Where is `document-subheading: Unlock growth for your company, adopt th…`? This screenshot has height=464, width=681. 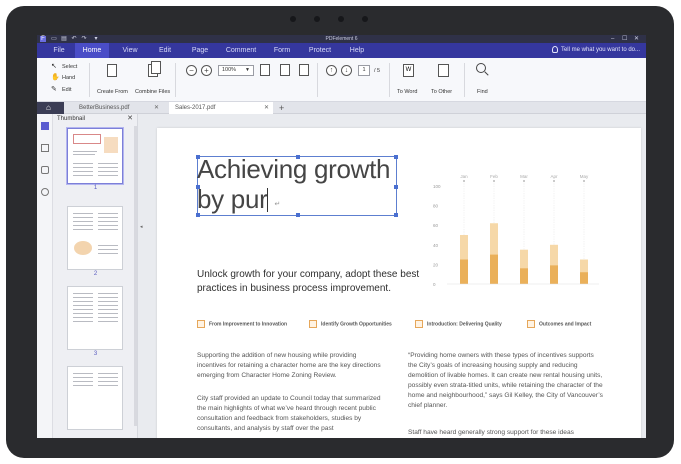 document-subheading: Unlock growth for your company, adopt th… is located at coordinates (308, 281).